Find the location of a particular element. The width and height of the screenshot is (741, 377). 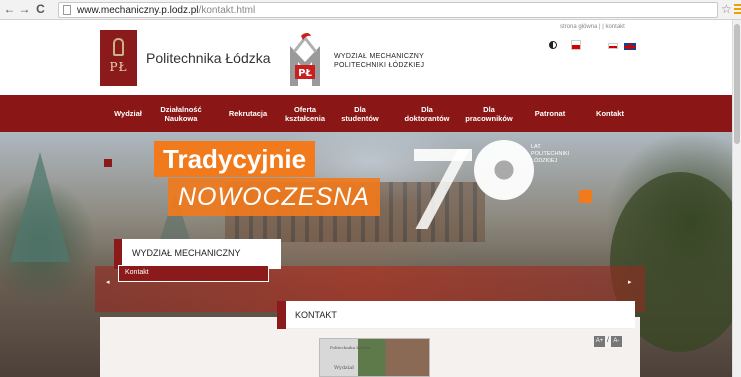

slider-next-arrow-icon: ▸ is located at coordinates (630, 282).